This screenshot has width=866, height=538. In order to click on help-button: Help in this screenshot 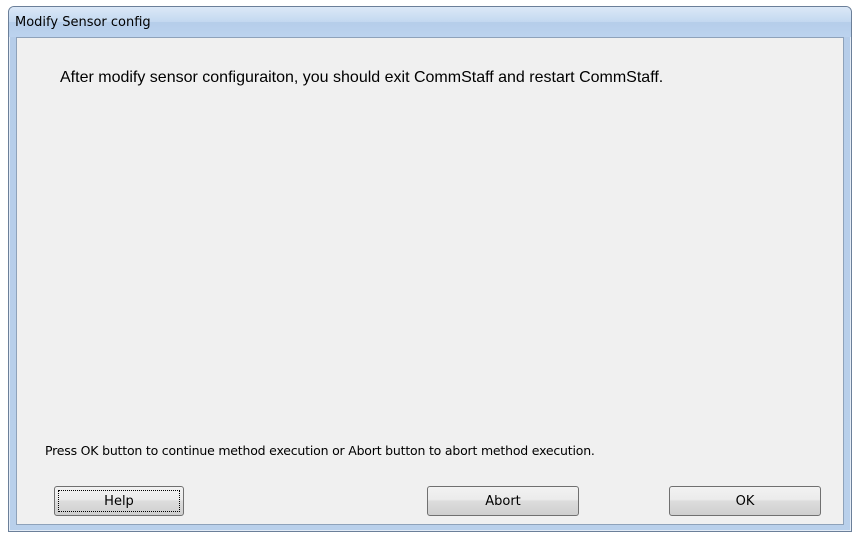, I will do `click(119, 501)`.